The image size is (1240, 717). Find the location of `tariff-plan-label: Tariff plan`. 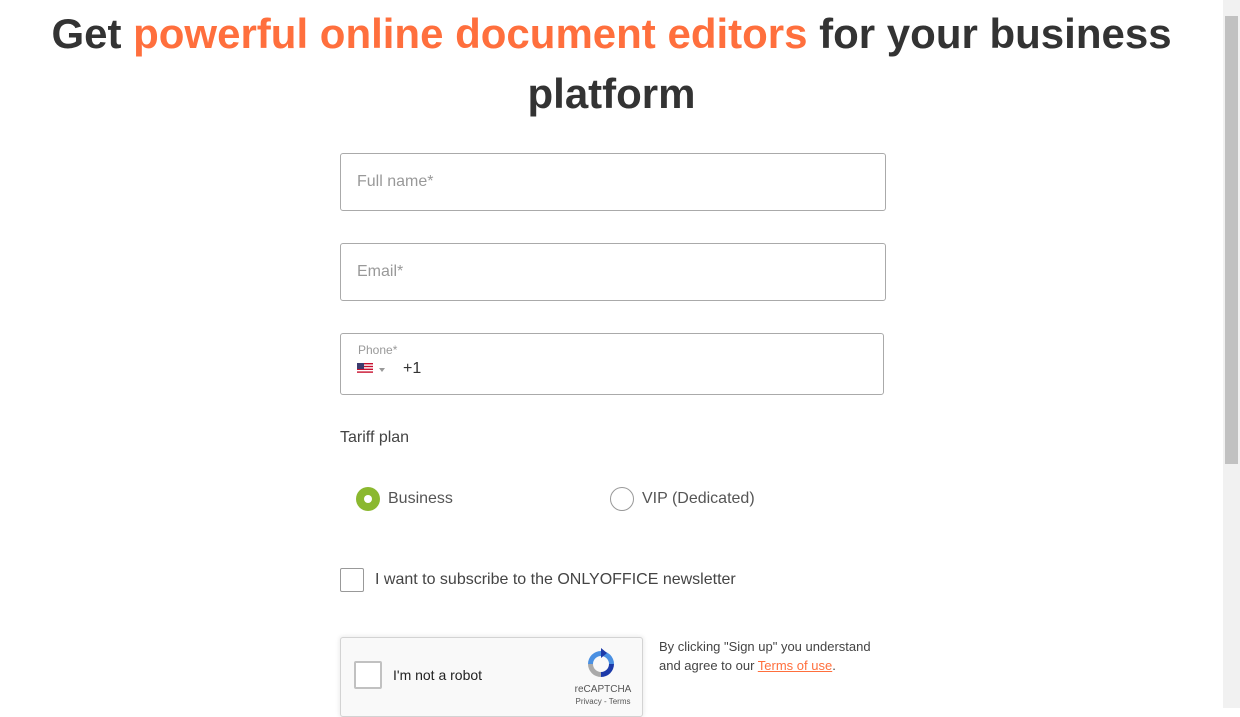

tariff-plan-label: Tariff plan is located at coordinates (375, 437).